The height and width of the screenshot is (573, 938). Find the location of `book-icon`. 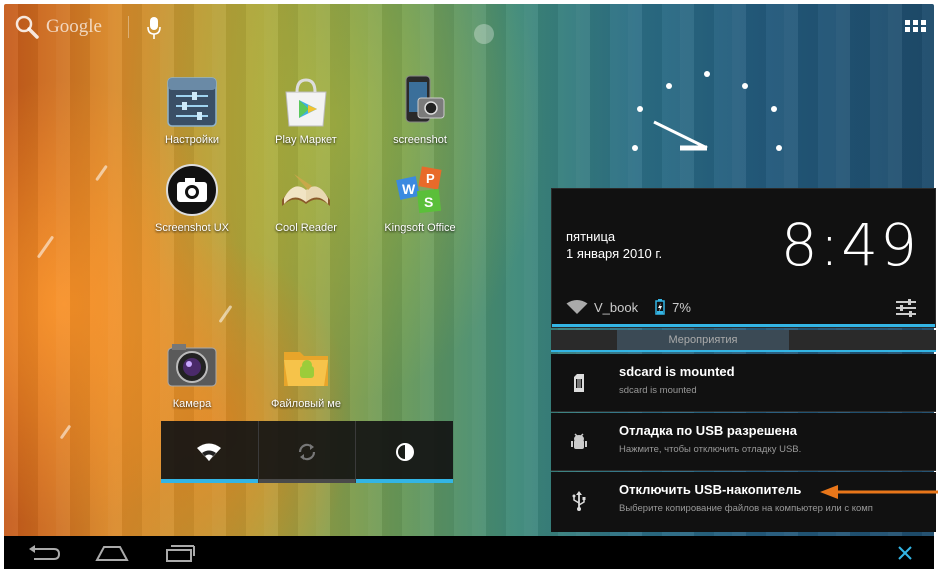

book-icon is located at coordinates (306, 190).